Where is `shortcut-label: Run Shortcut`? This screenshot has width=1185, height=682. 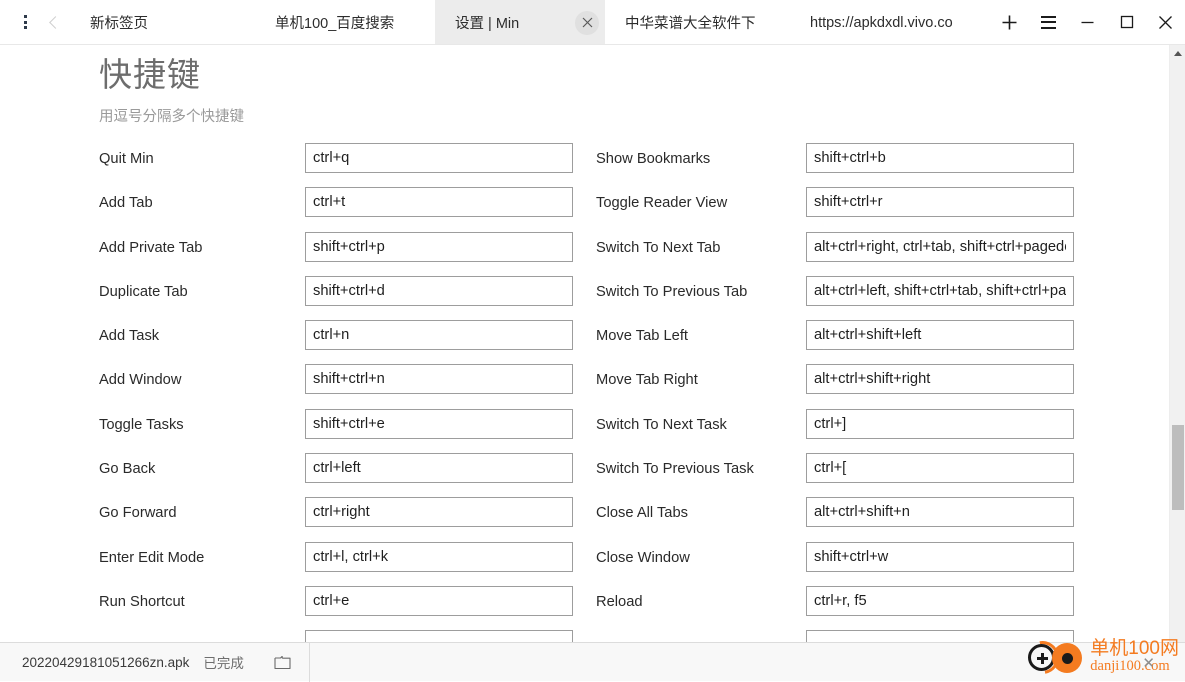
shortcut-label: Run Shortcut is located at coordinates (202, 601).